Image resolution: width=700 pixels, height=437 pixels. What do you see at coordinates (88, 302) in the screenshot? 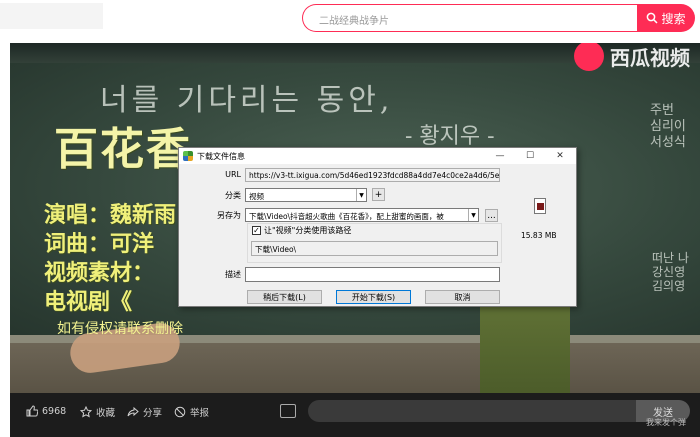
I see `credit-line: 电视剧《` at bounding box center [88, 302].